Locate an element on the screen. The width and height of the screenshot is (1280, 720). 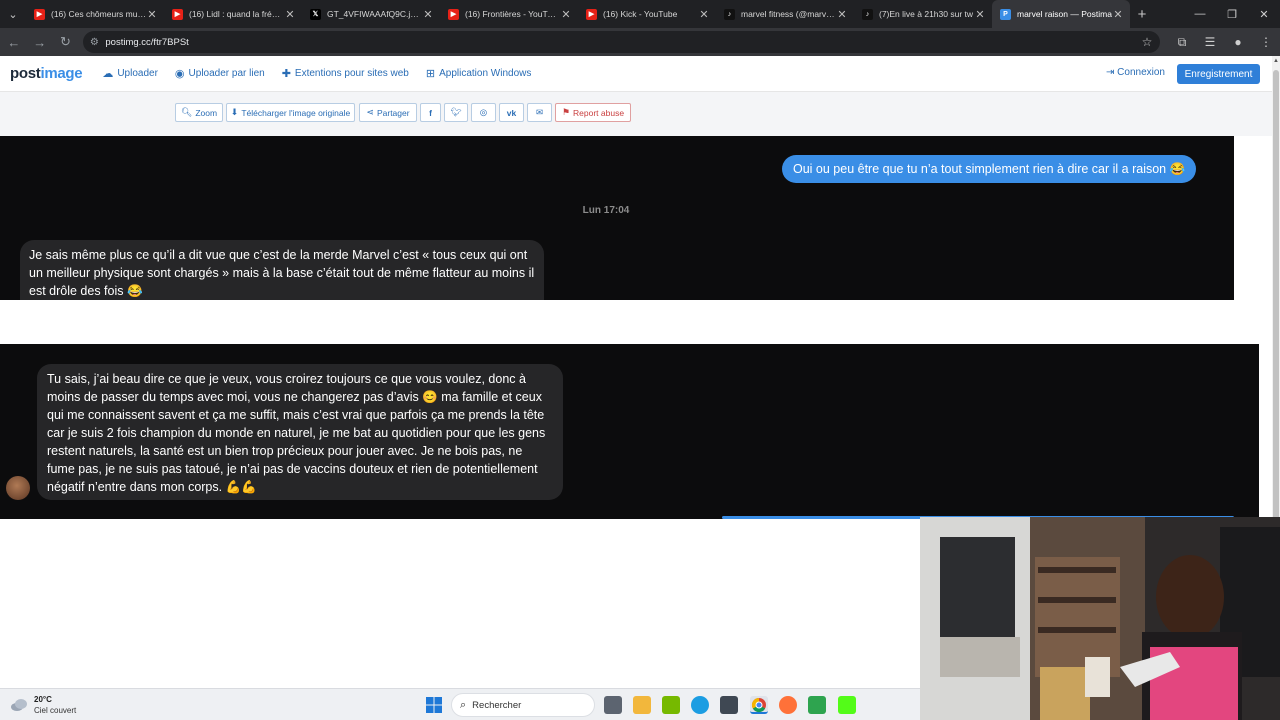
tab-search-chevron-icon: ⌄ is located at coordinates (13, 14).